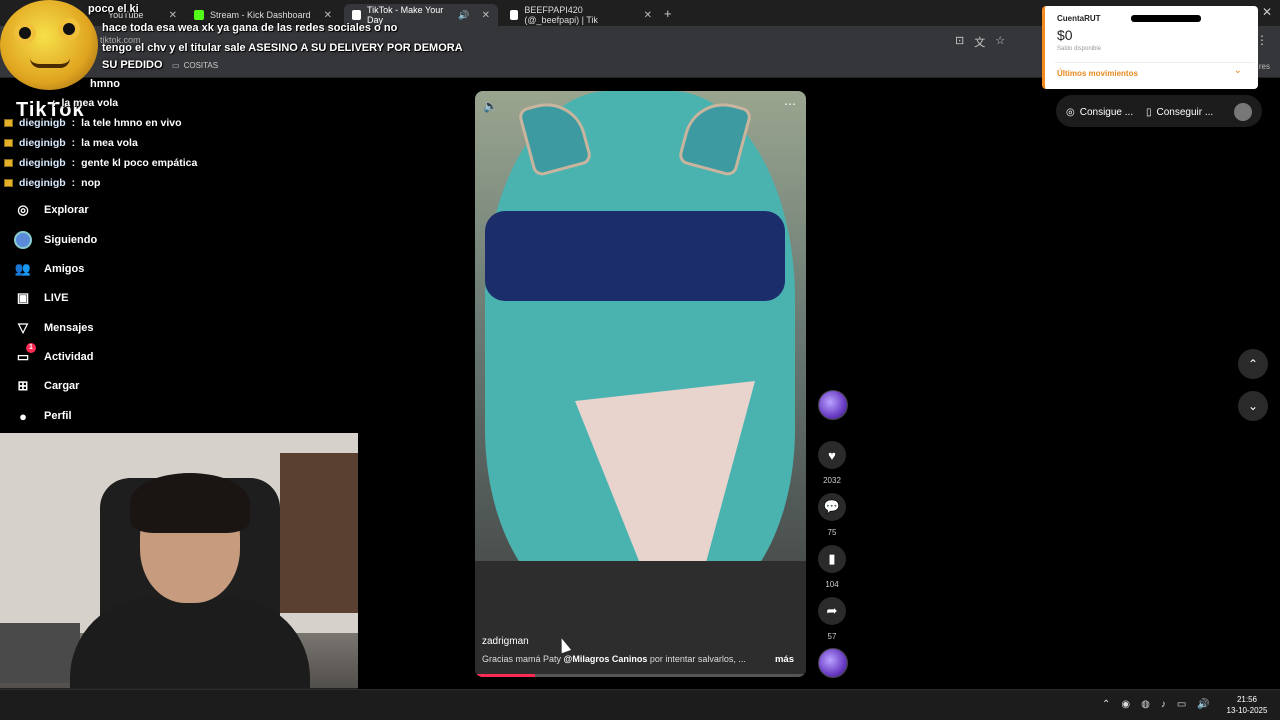 The image size is (1280, 720). I want to click on like-button: ♥, so click(832, 455).